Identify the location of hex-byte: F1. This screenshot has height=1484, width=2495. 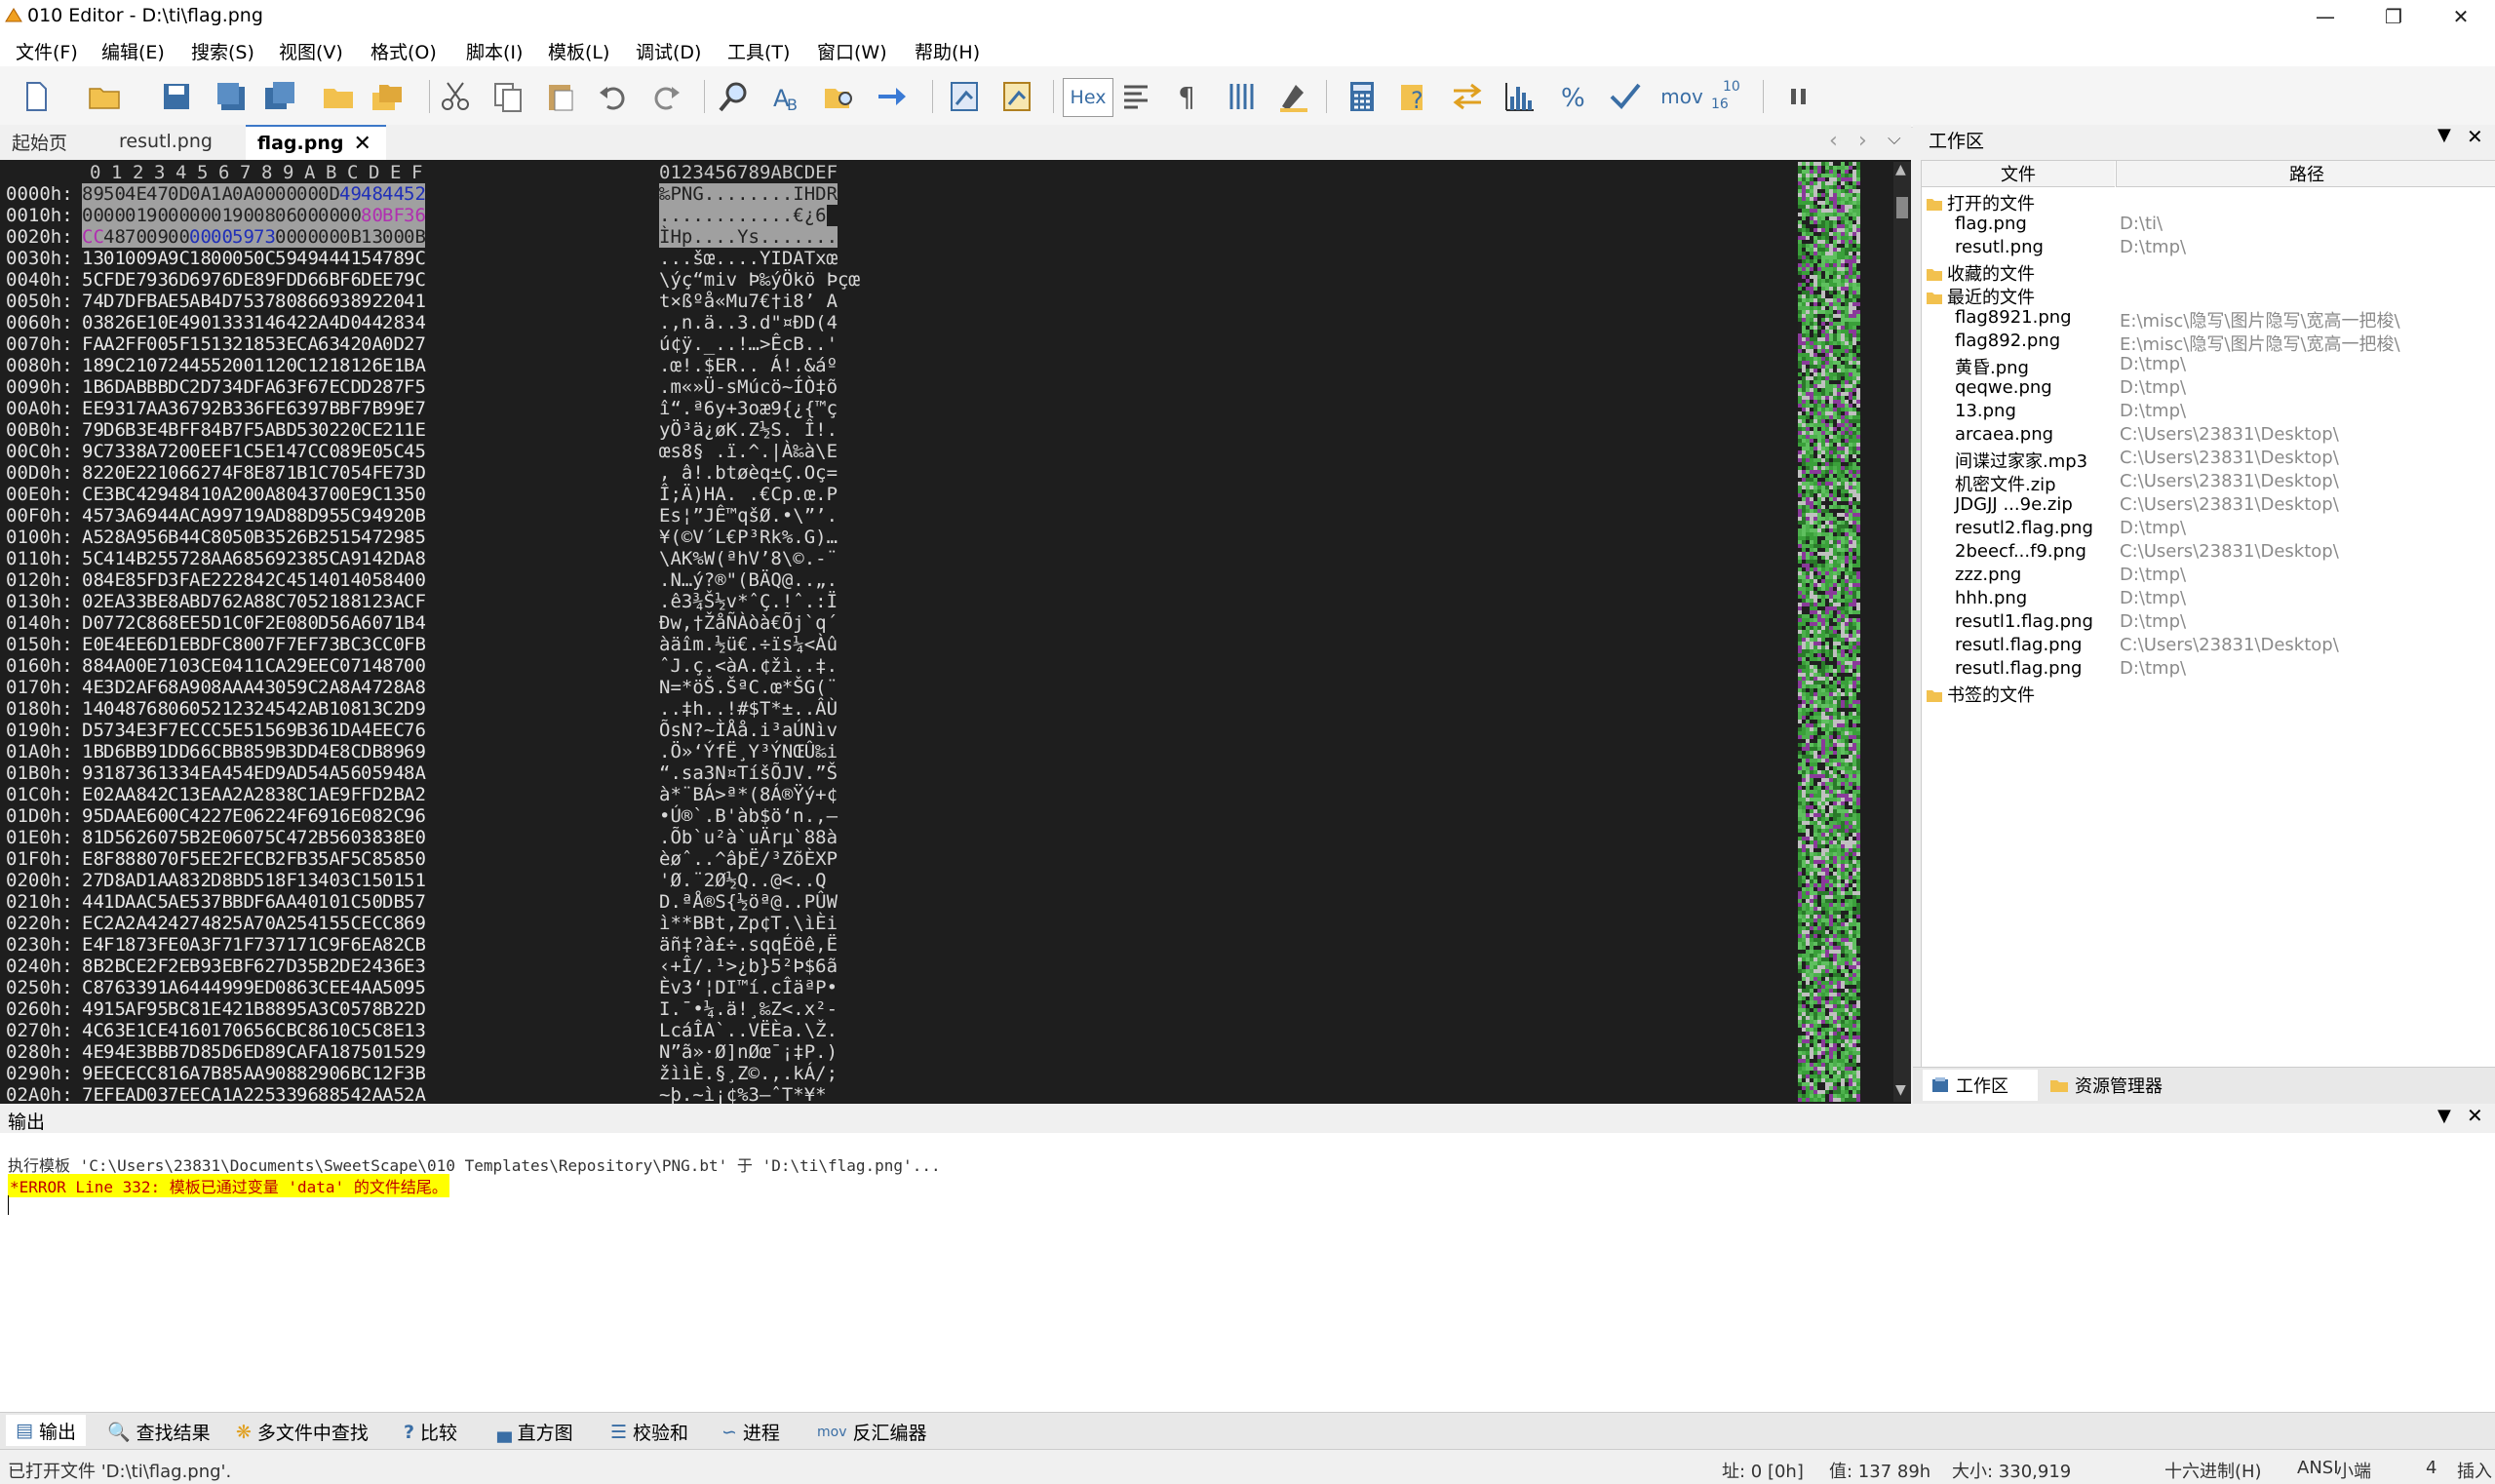
(114, 945).